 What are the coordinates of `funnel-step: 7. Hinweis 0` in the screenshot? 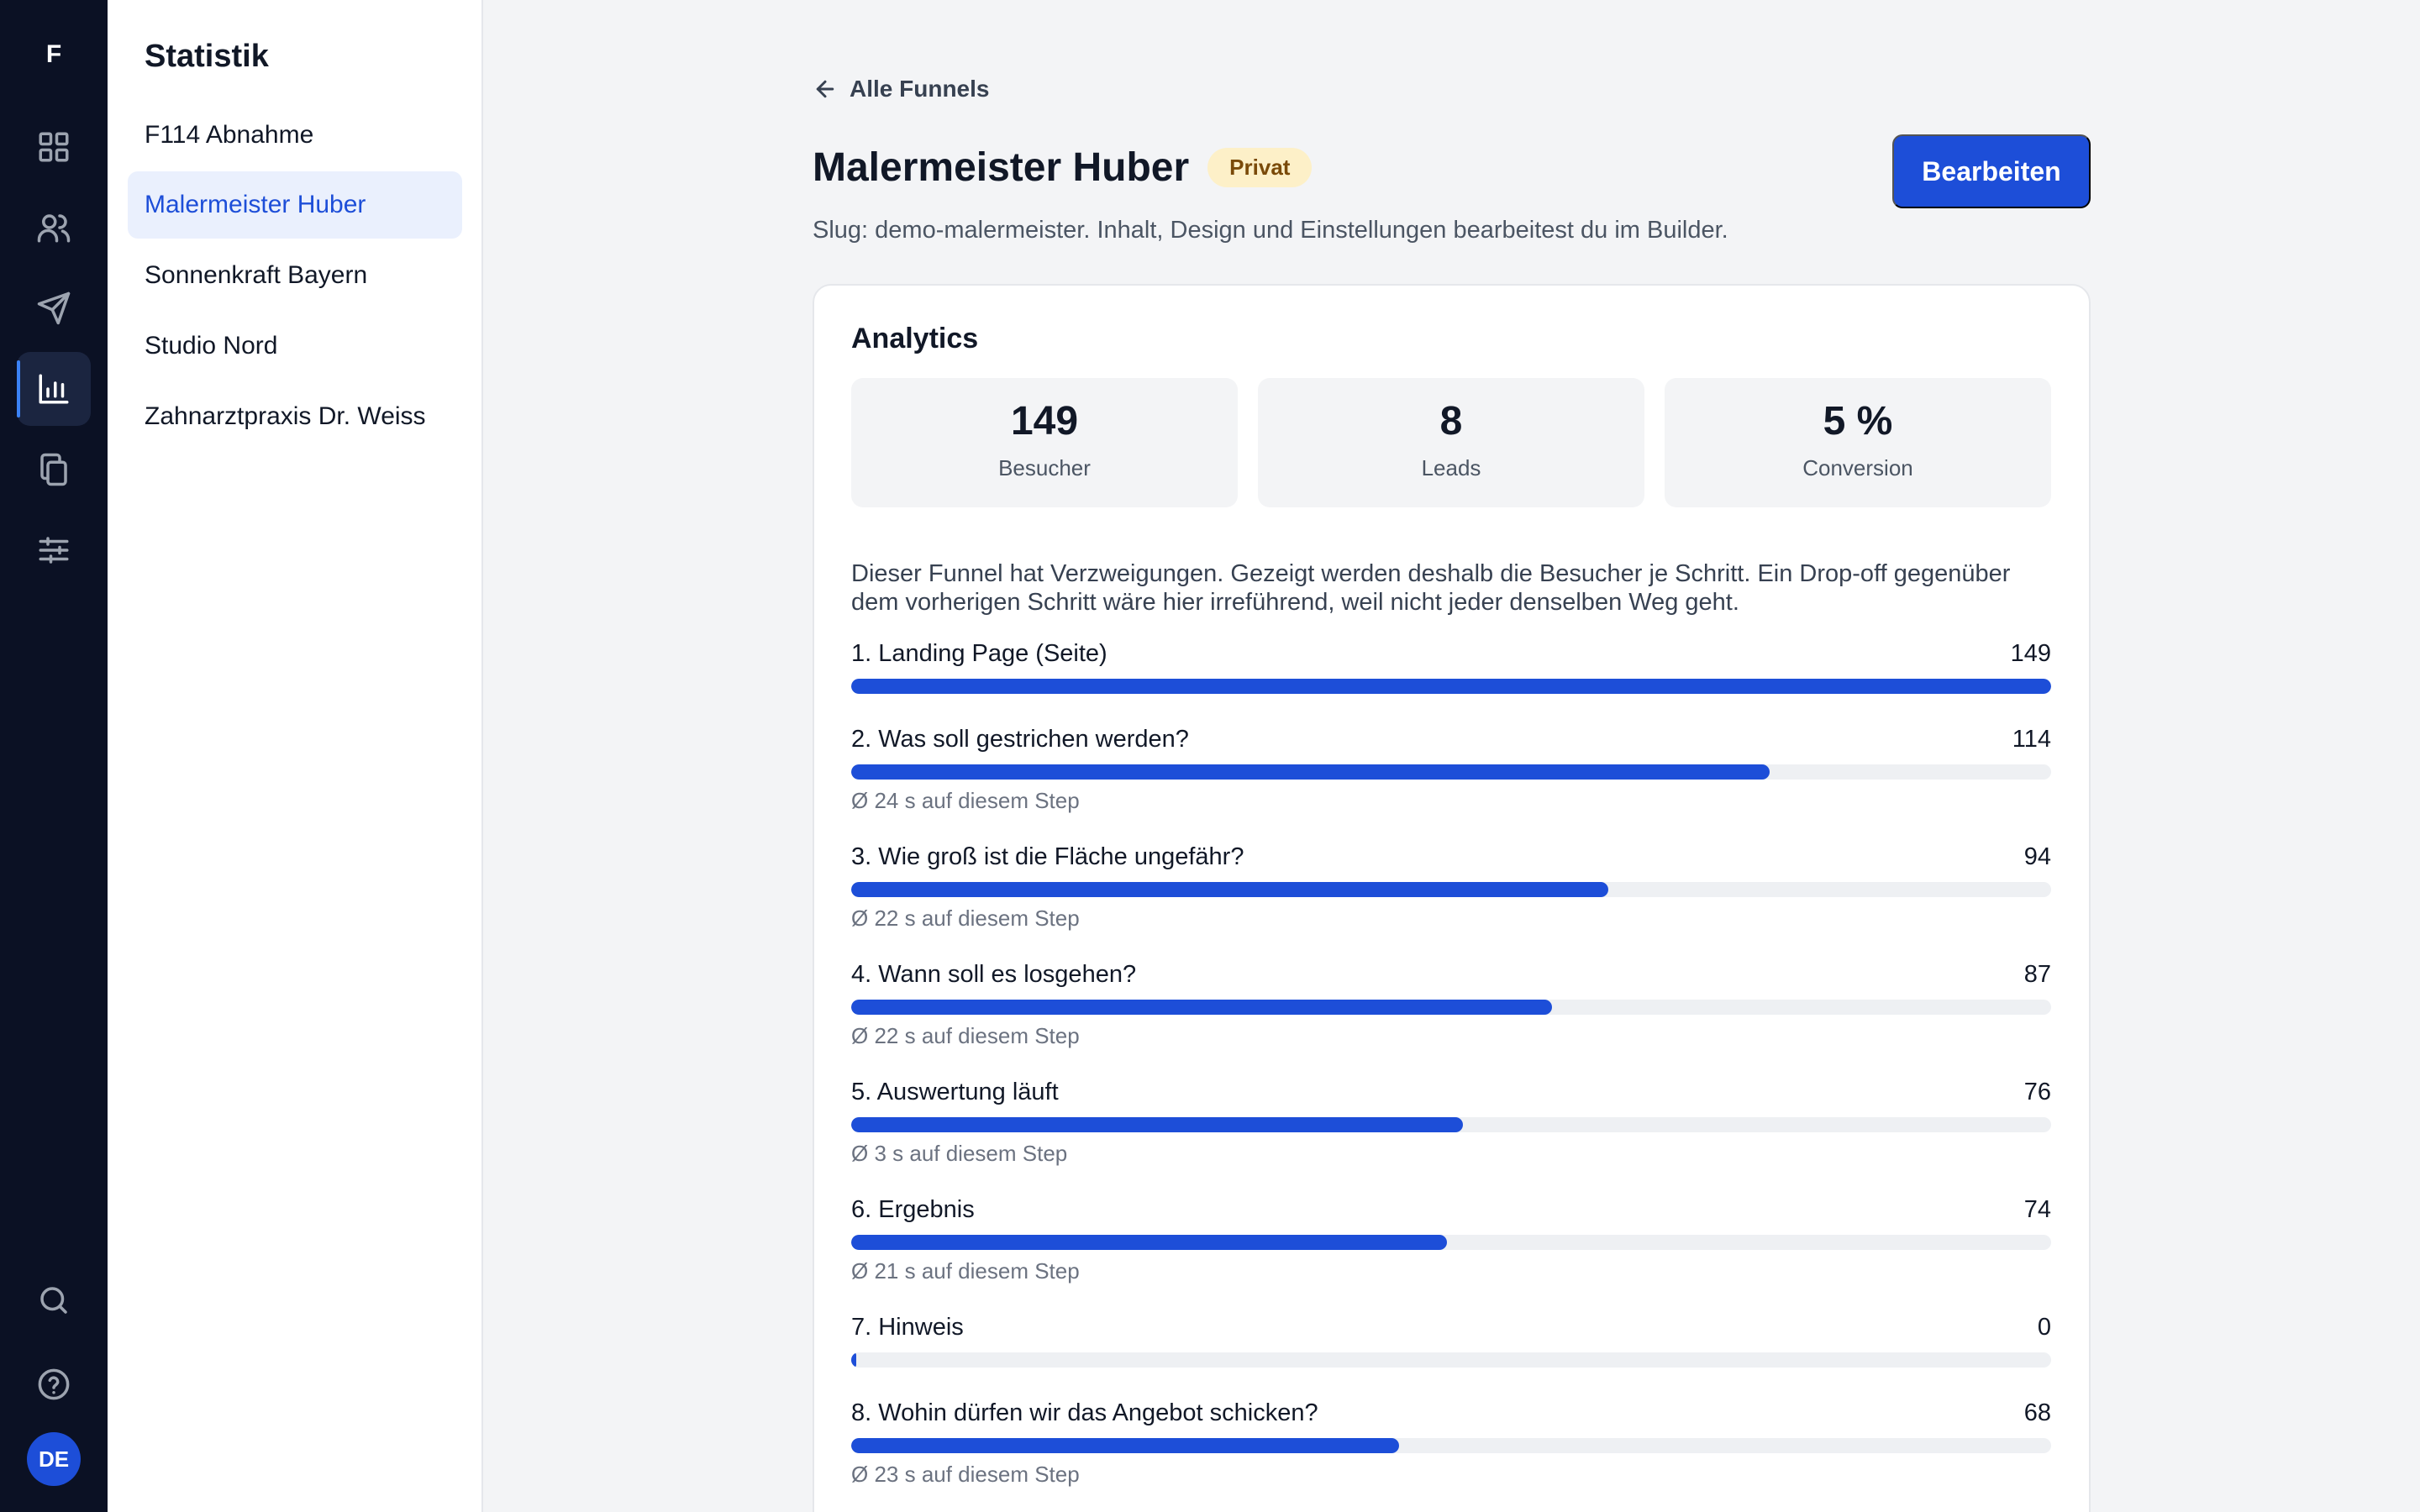 It's located at (1451, 1341).